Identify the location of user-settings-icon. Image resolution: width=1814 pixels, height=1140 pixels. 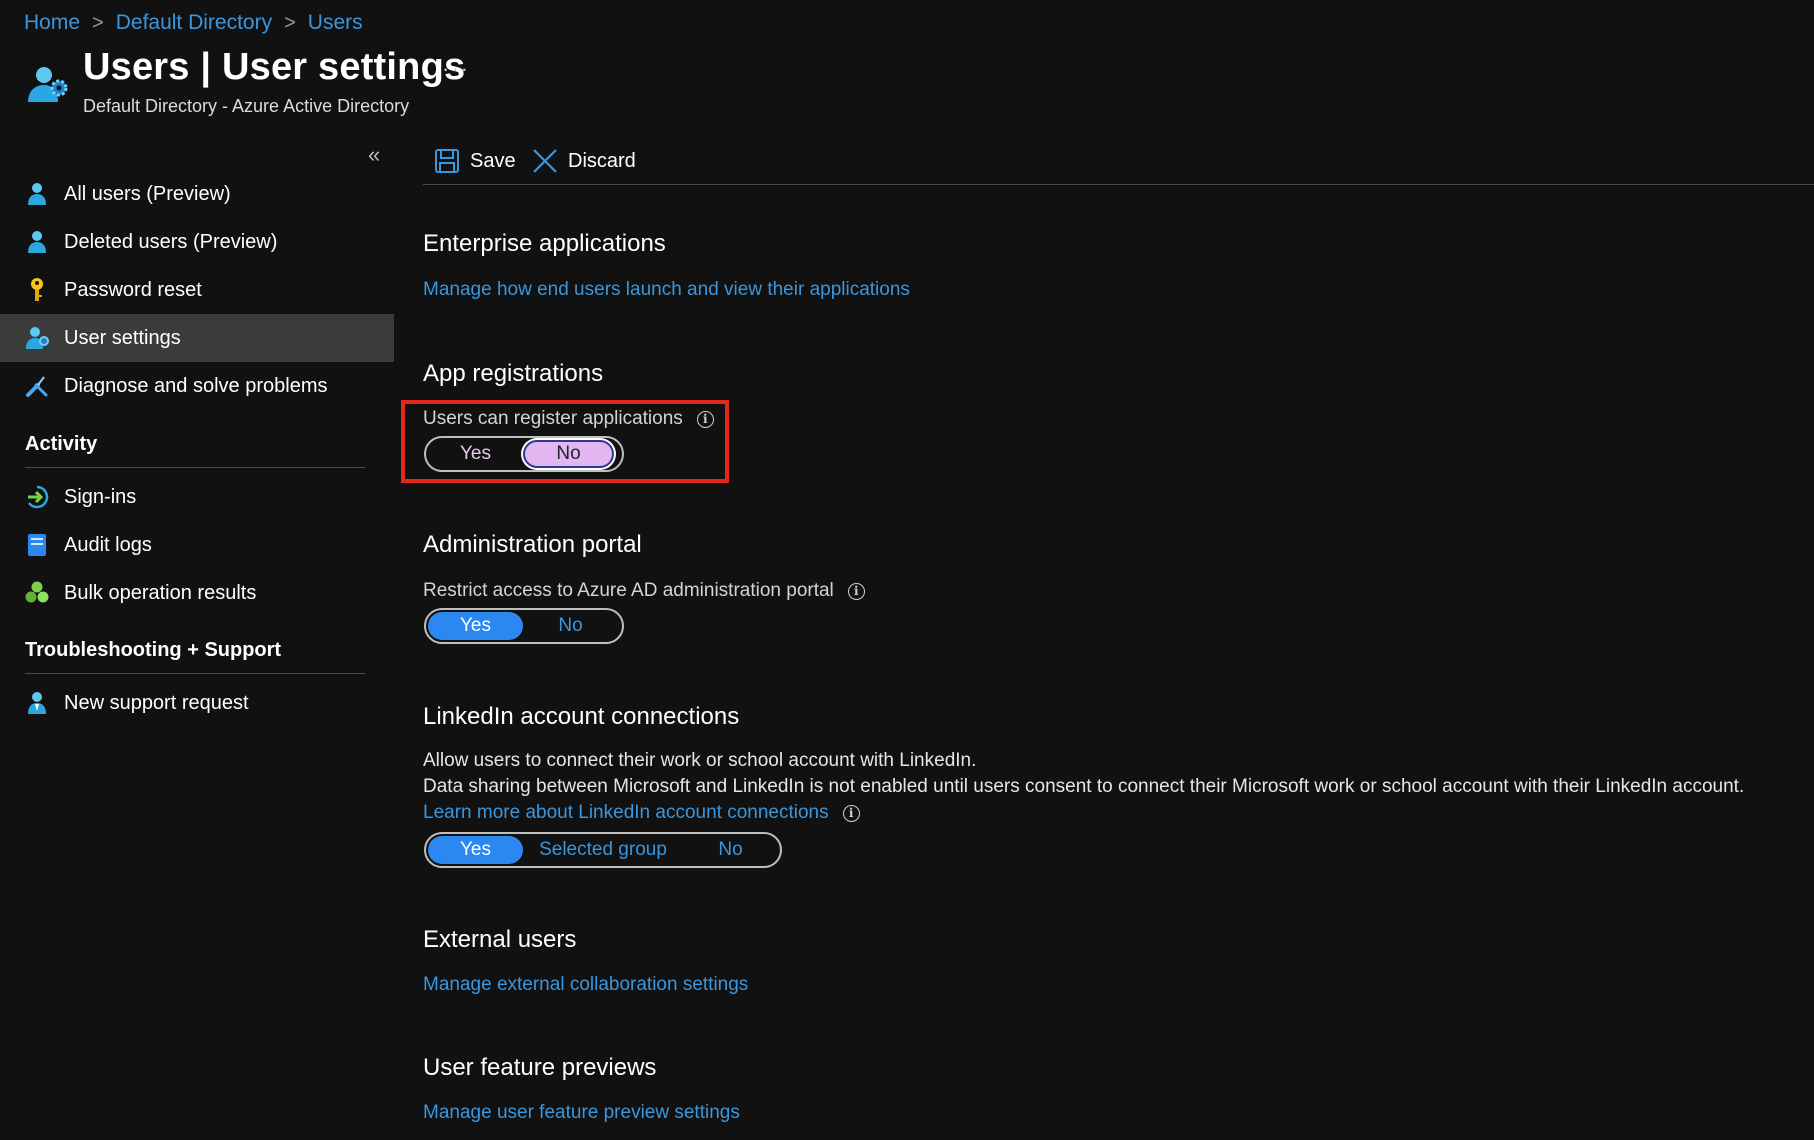
(37, 338).